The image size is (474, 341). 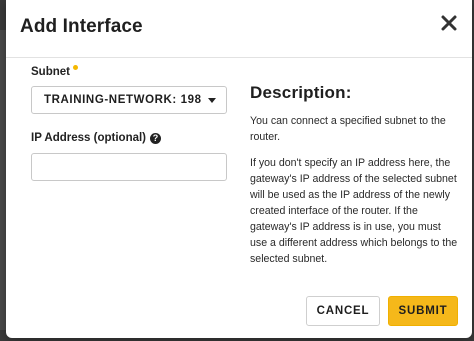 What do you see at coordinates (212, 100) in the screenshot?
I see `chevron-down-icon` at bounding box center [212, 100].